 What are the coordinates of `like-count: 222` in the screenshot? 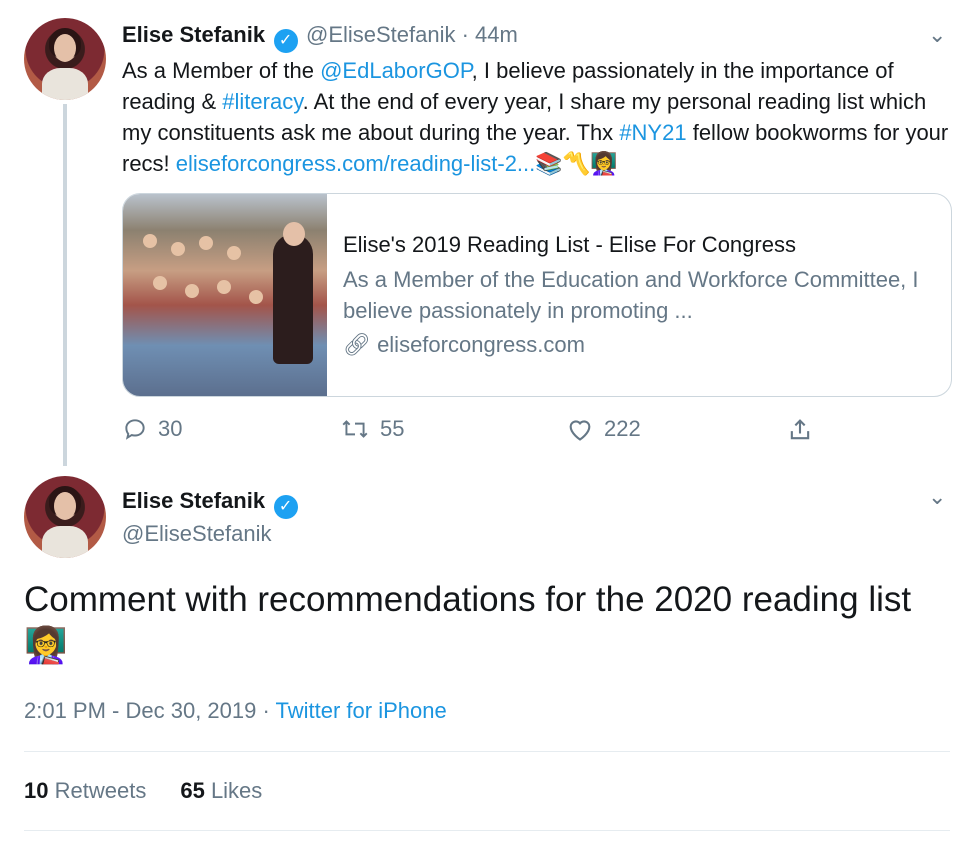 It's located at (622, 428).